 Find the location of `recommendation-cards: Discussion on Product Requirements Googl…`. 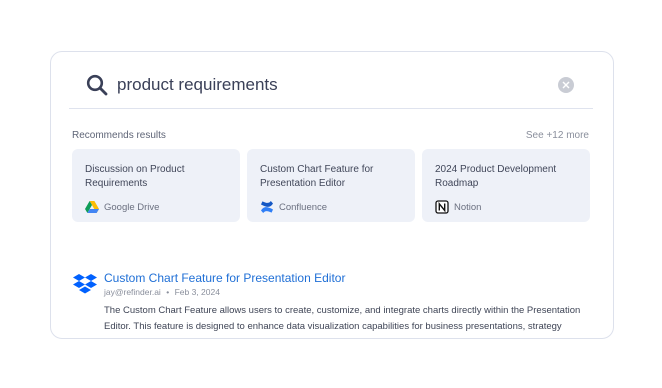

recommendation-cards: Discussion on Product Requirements Googl… is located at coordinates (331, 185).